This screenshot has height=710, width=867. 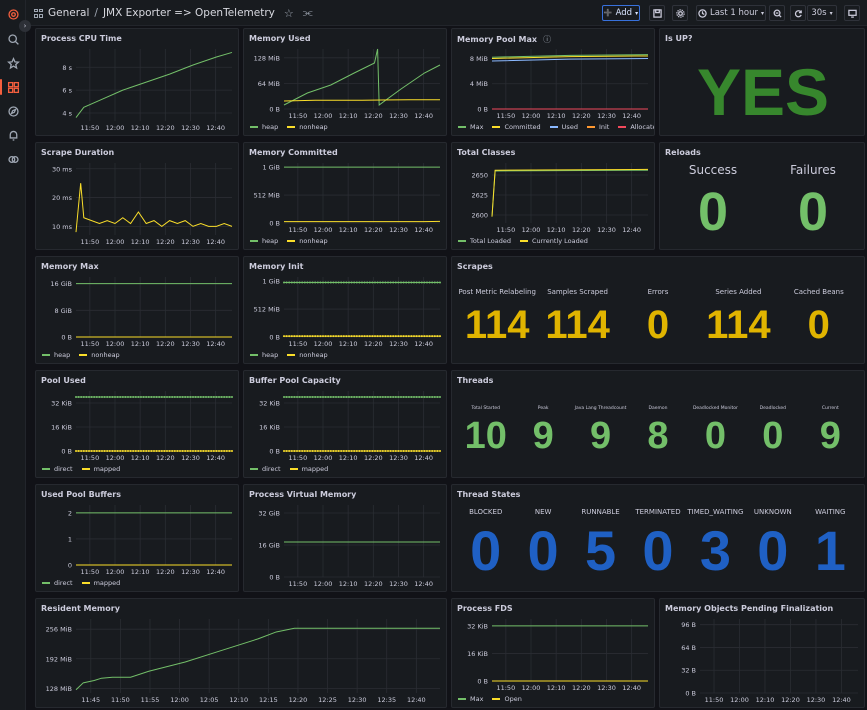 What do you see at coordinates (13, 39) in the screenshot?
I see `search-icon` at bounding box center [13, 39].